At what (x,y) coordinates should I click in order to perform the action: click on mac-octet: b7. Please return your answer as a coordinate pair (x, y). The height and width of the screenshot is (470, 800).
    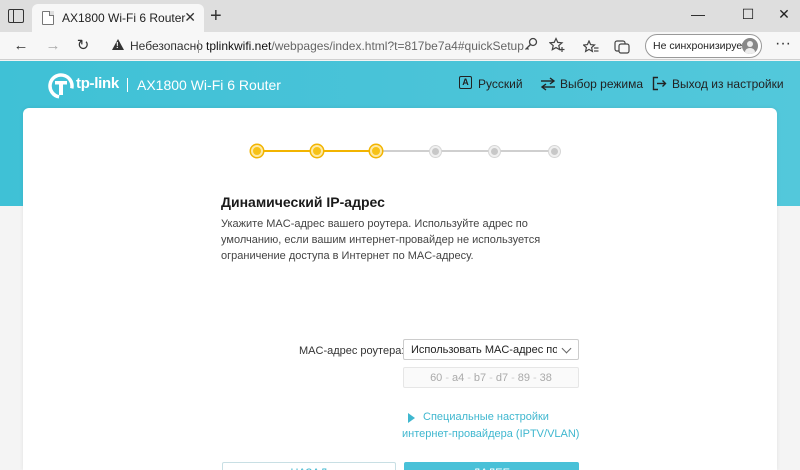
    Looking at the image, I should click on (480, 377).